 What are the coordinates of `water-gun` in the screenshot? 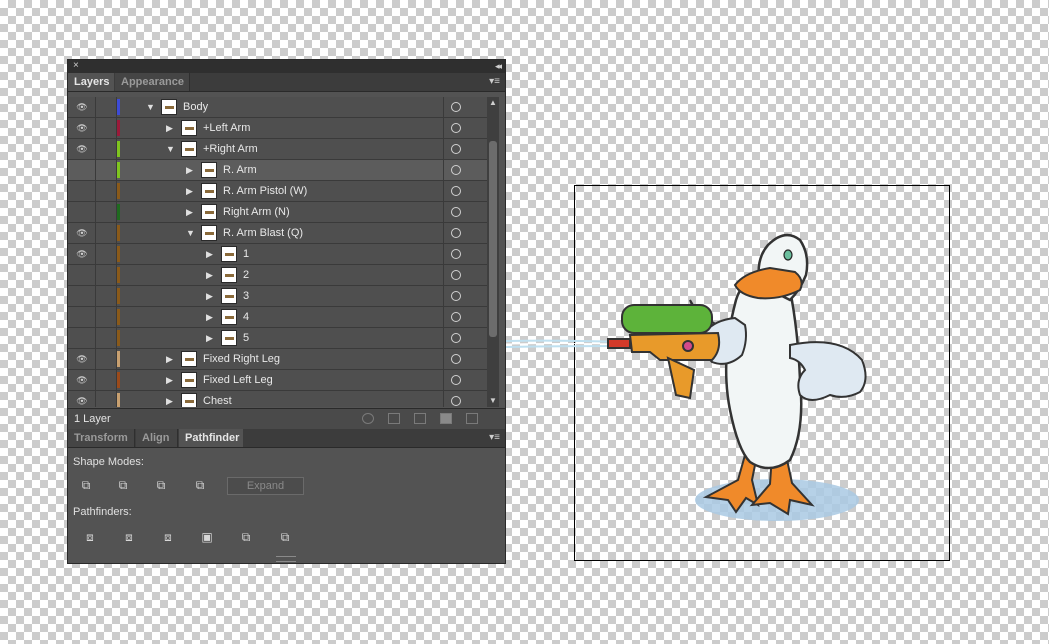 It's located at (664, 352).